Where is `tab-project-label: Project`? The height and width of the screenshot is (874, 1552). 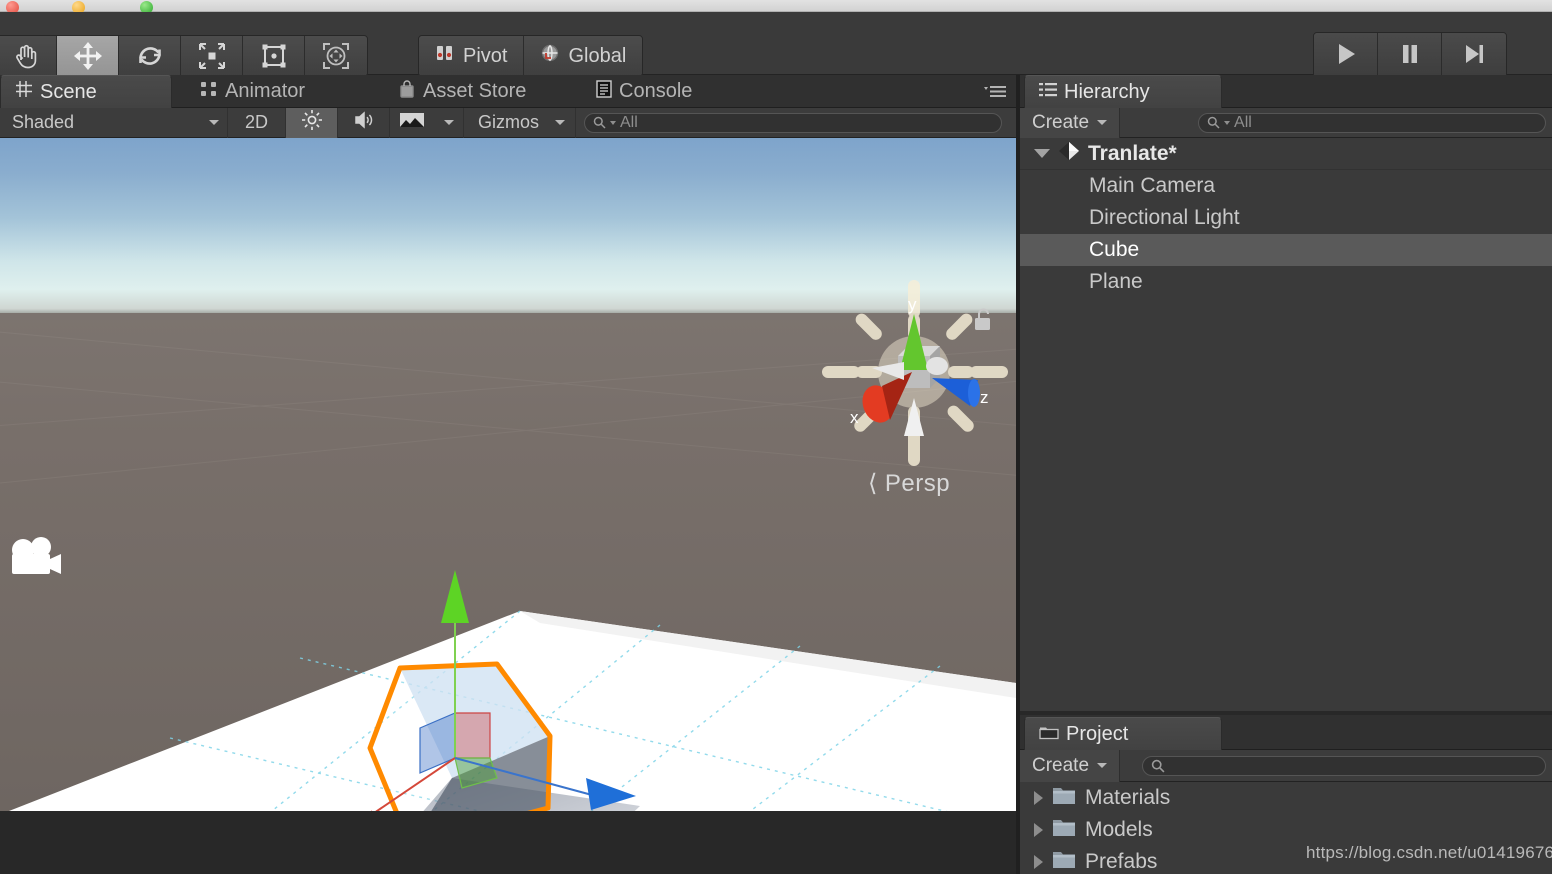
tab-project-label: Project is located at coordinates (1097, 733).